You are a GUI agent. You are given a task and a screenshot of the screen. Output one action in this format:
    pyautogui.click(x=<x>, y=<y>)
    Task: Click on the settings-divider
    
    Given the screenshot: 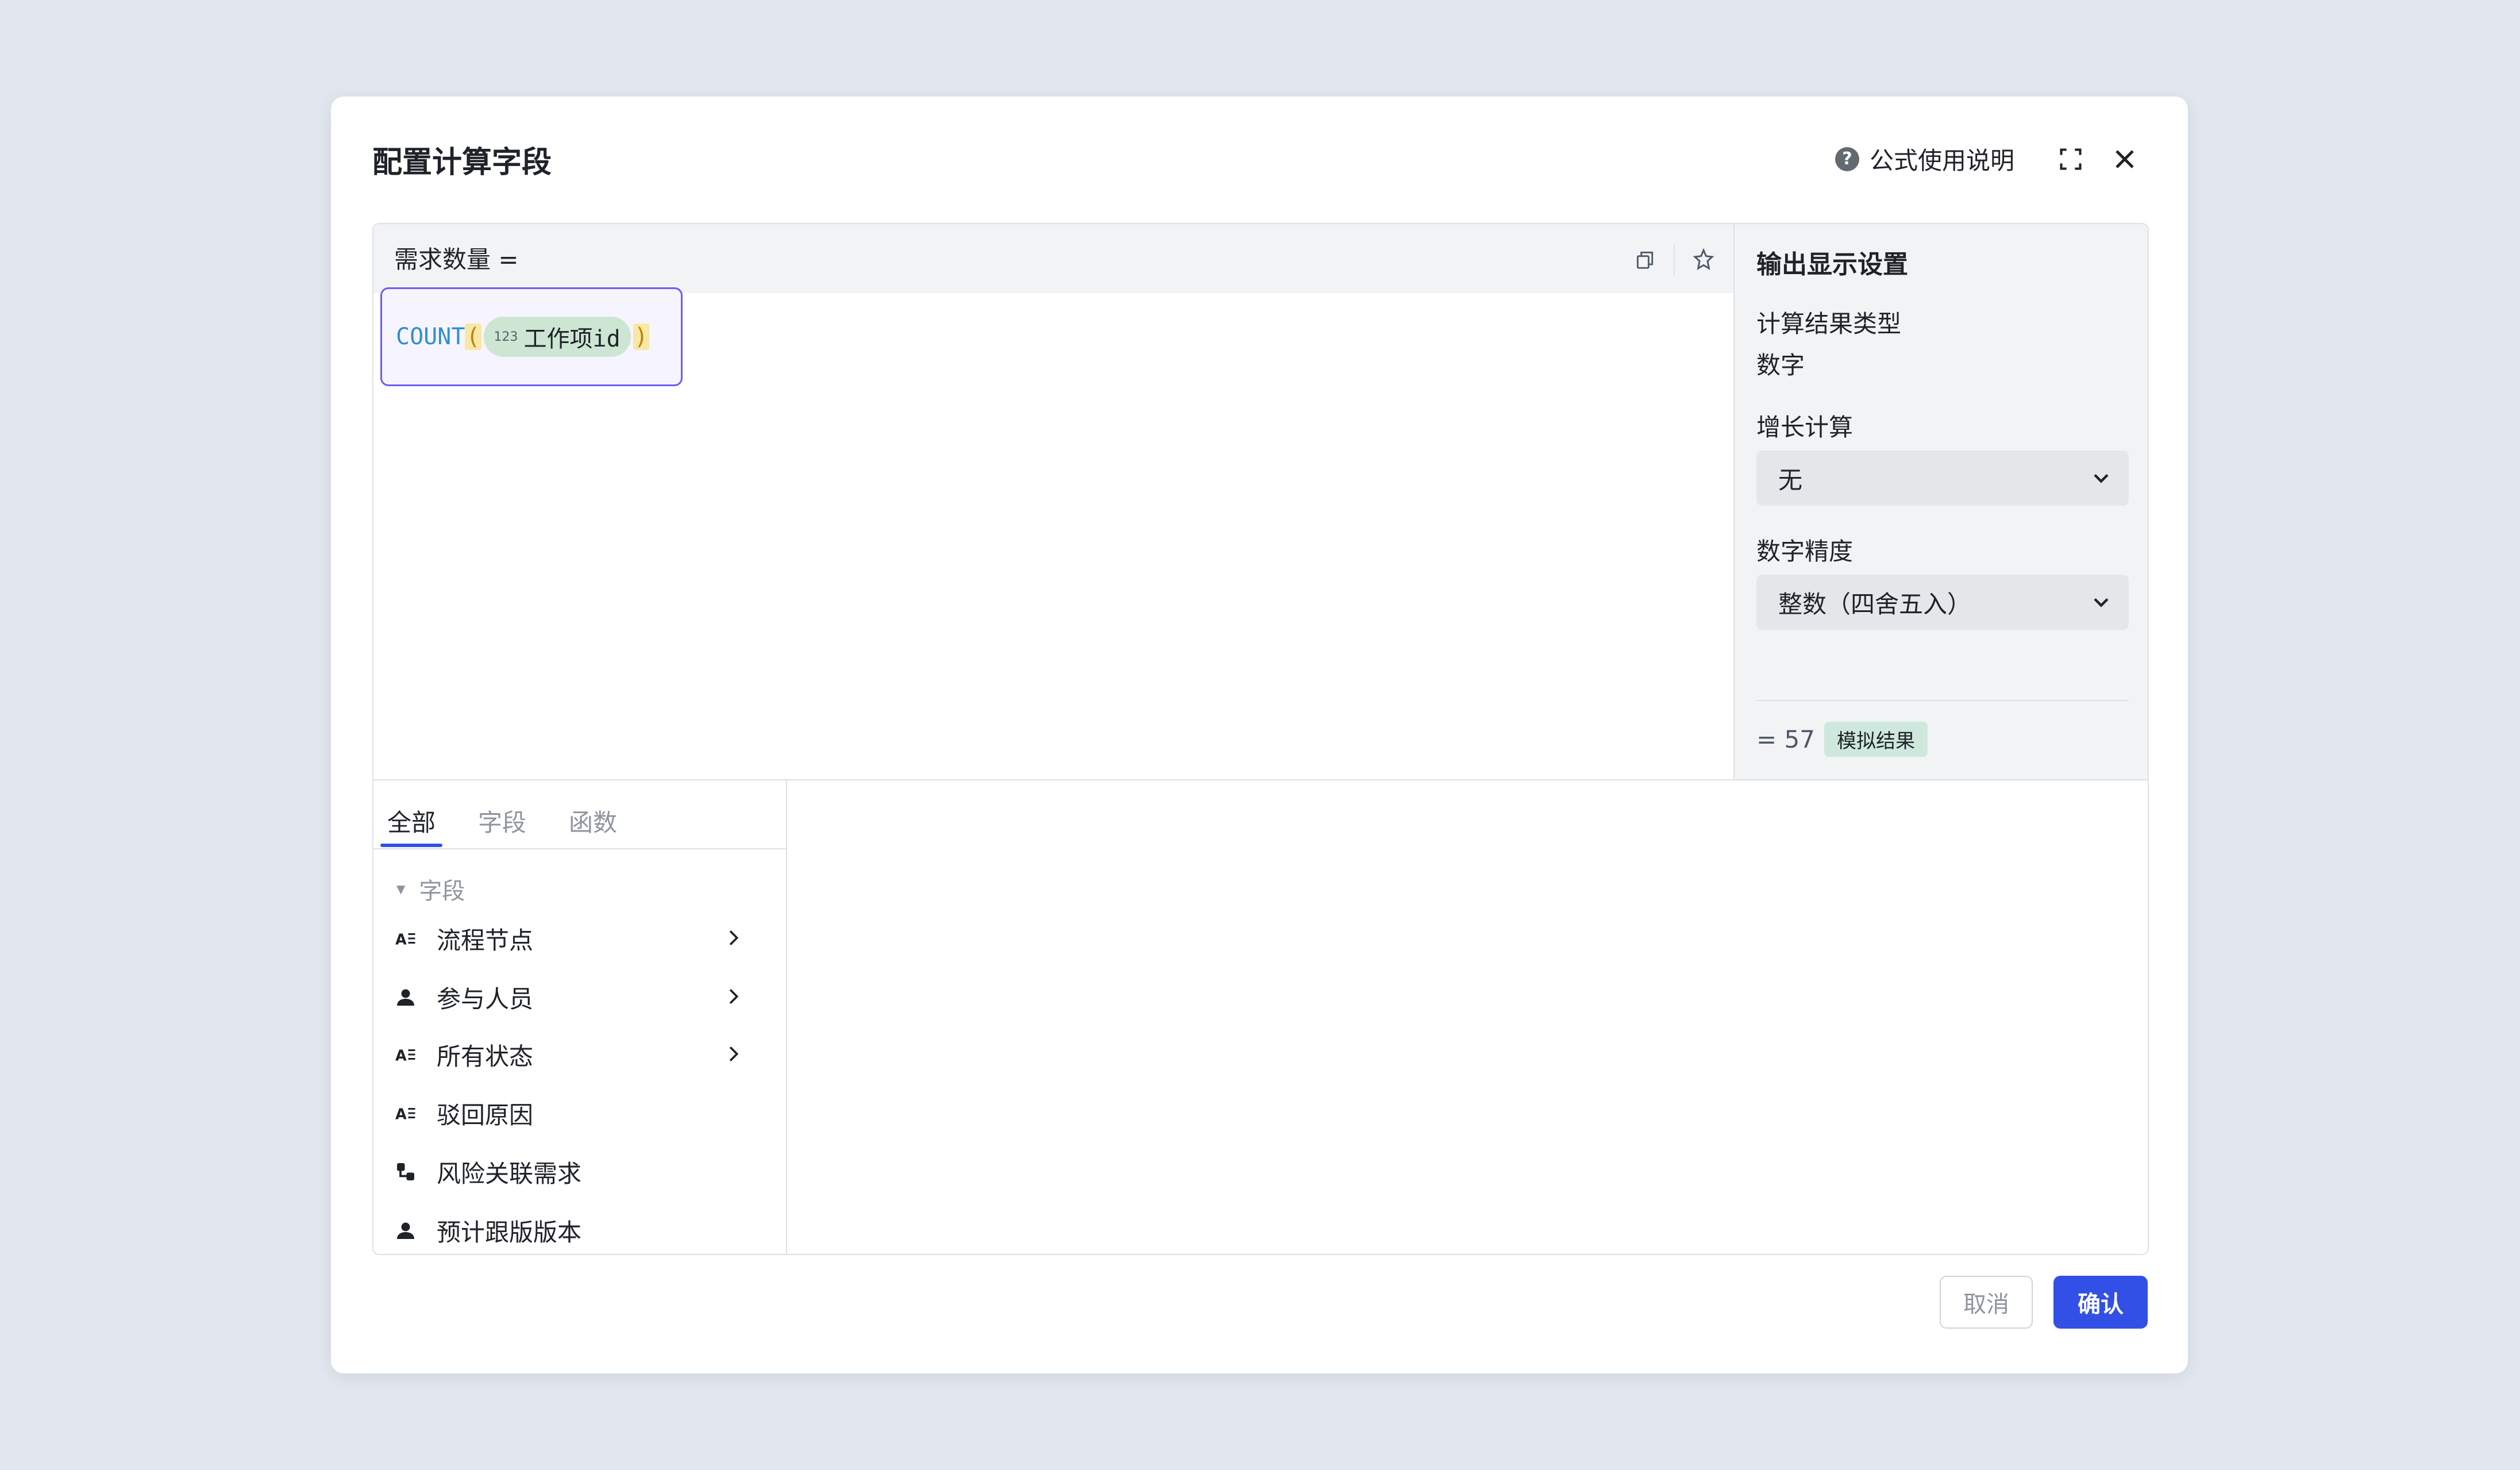 What is the action you would take?
    pyautogui.click(x=1943, y=700)
    